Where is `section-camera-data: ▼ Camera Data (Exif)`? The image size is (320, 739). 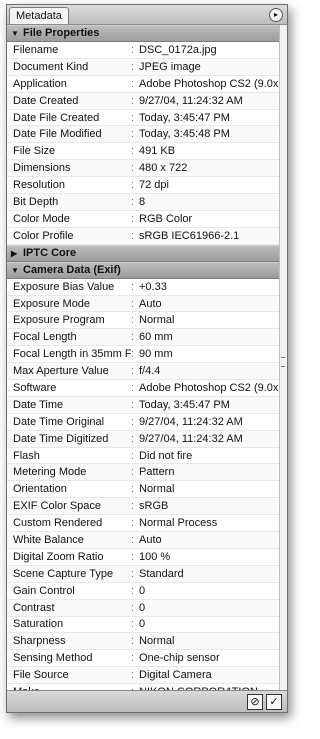 section-camera-data: ▼ Camera Data (Exif) is located at coordinates (143, 270).